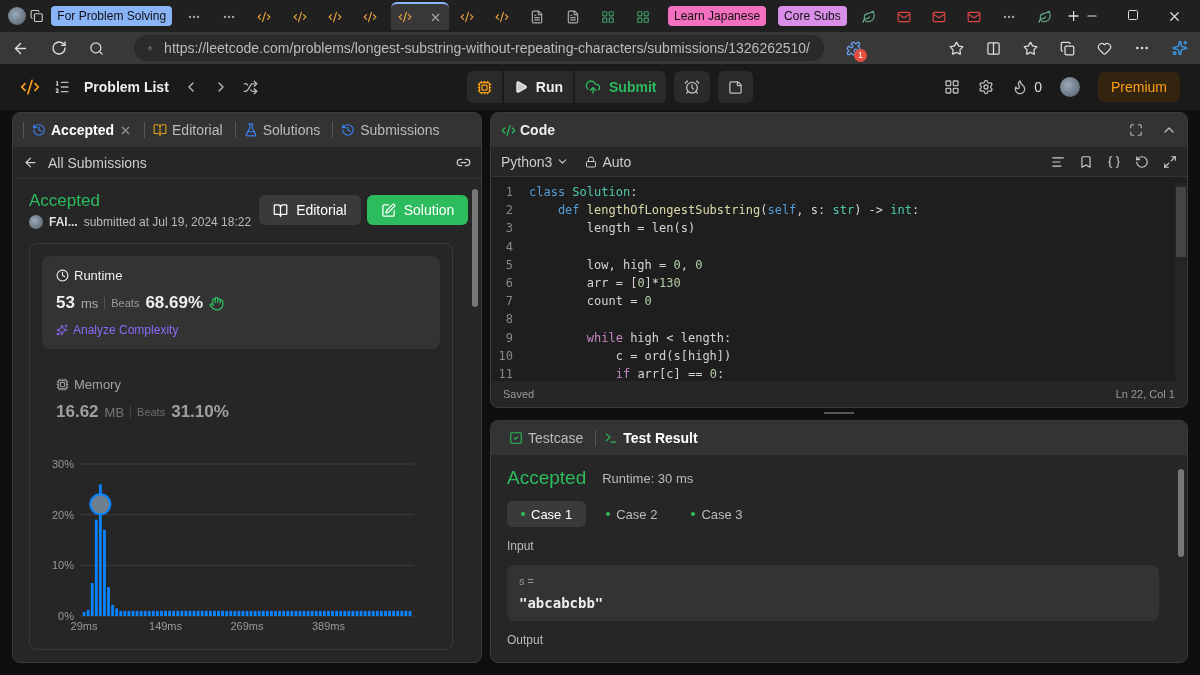 The height and width of the screenshot is (675, 1200). Describe the element at coordinates (1139, 87) in the screenshot. I see `premium-button: Premium` at that location.